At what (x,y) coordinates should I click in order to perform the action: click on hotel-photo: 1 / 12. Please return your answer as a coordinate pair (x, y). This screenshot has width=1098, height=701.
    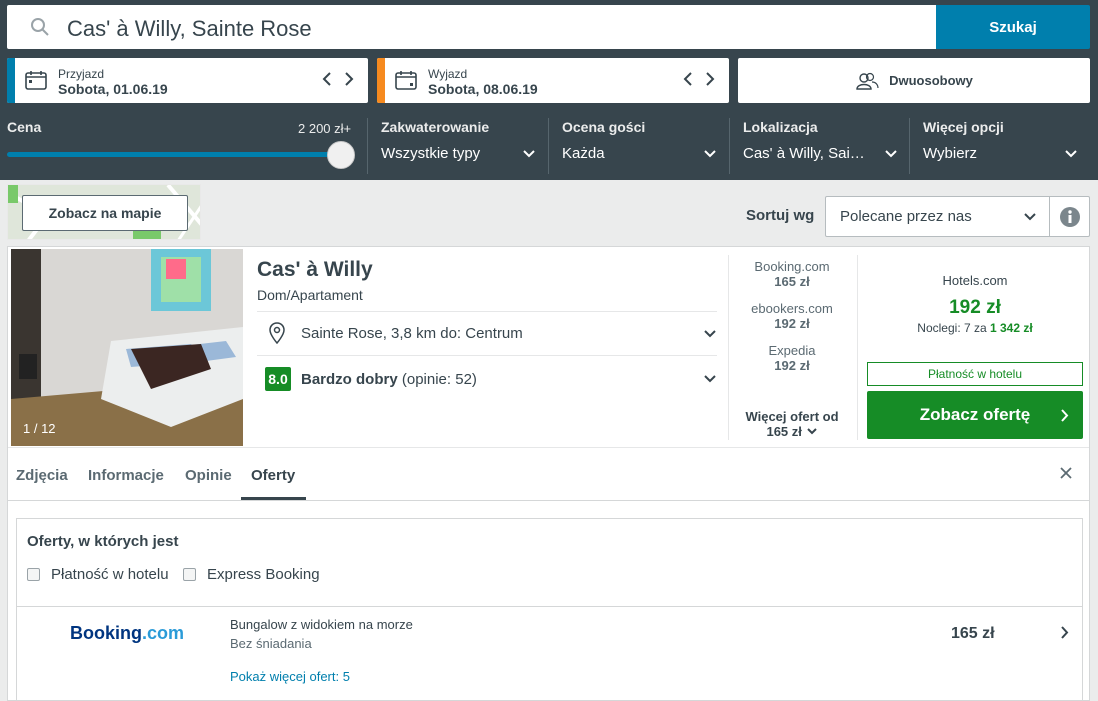
    Looking at the image, I should click on (127, 347).